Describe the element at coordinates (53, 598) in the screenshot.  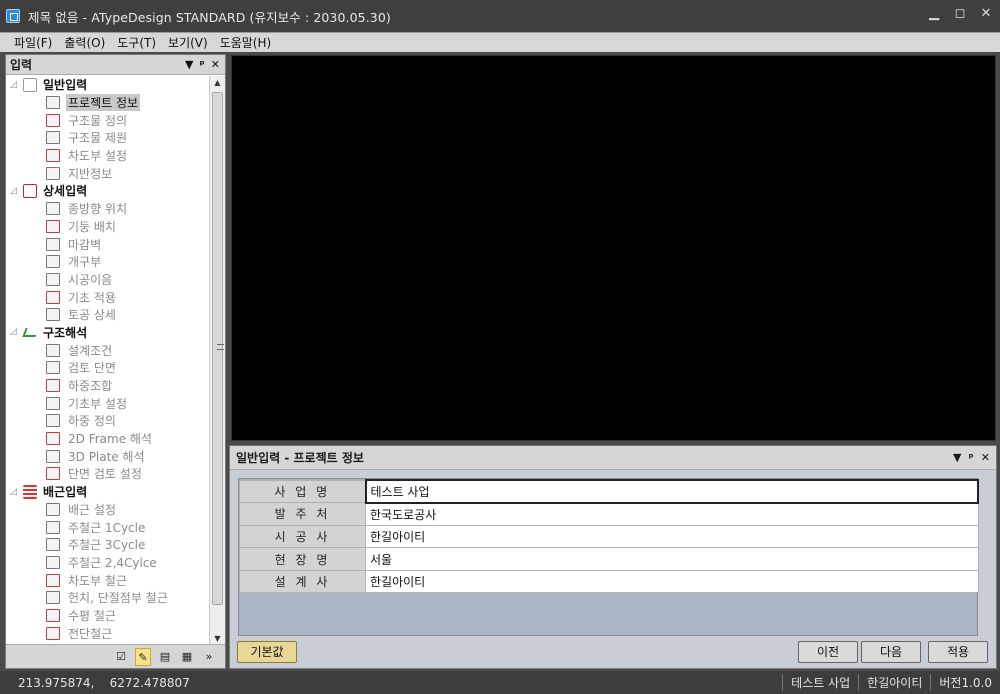
I see `haunch-rebar-icon` at that location.